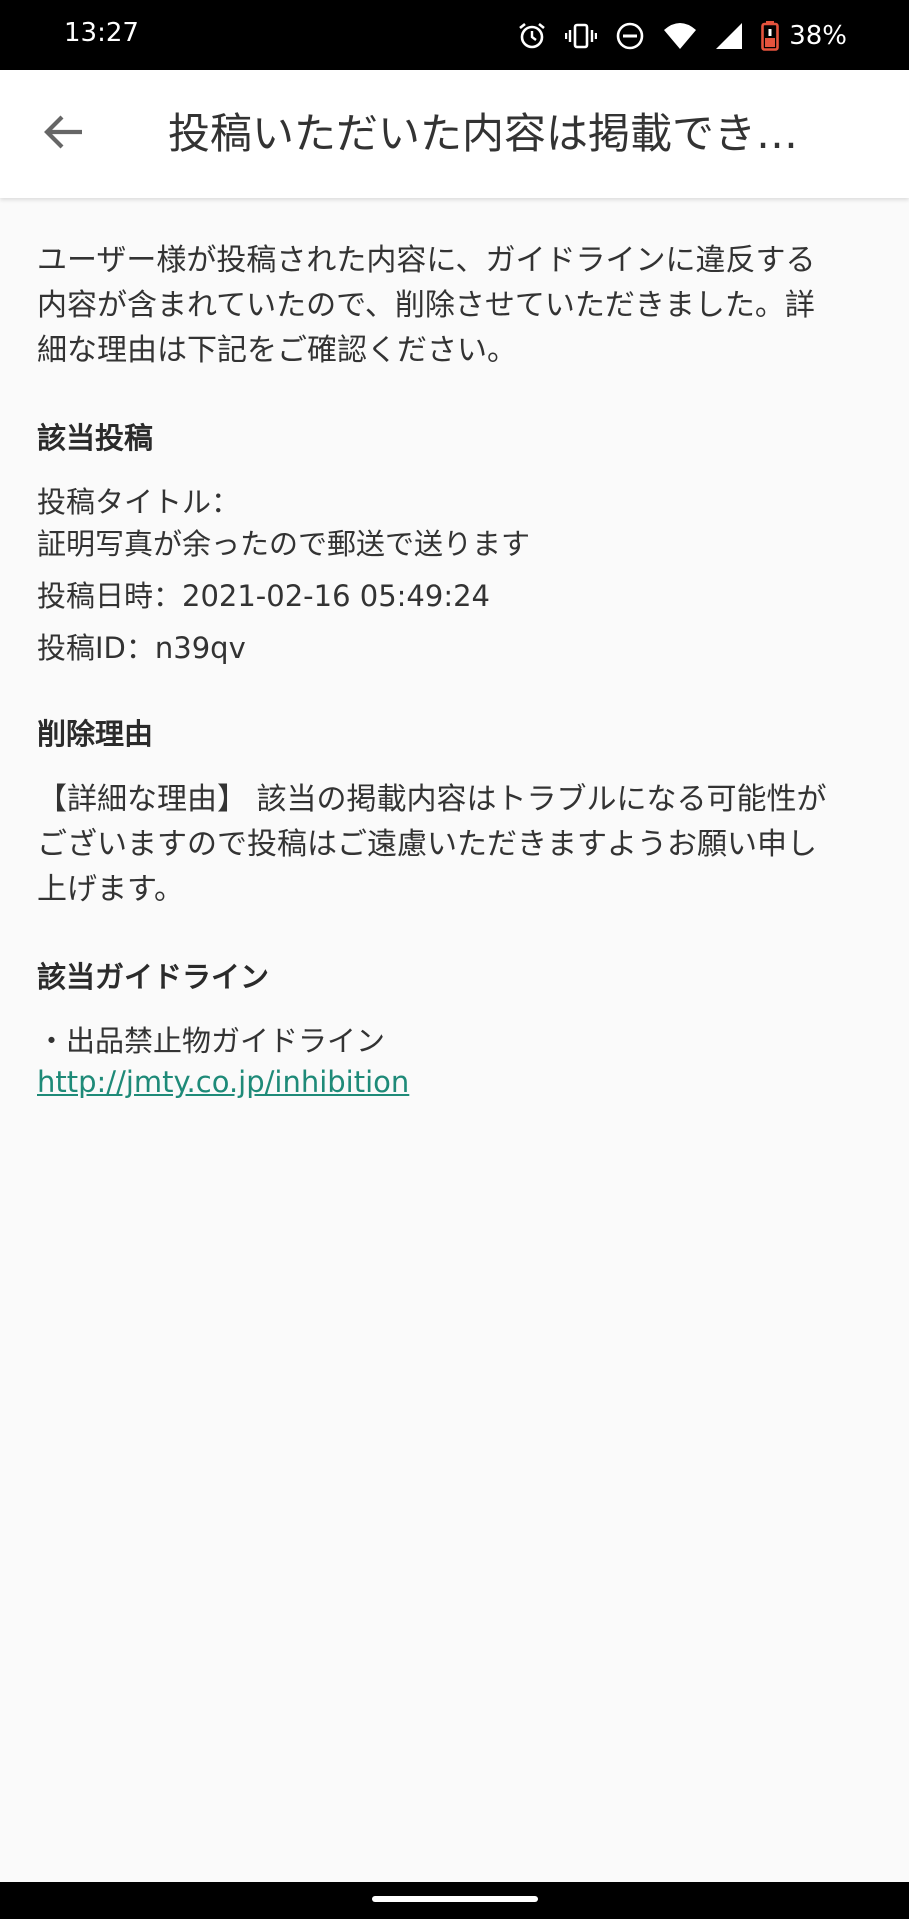 Image resolution: width=909 pixels, height=1919 pixels. Describe the element at coordinates (729, 36) in the screenshot. I see `signal-icon` at that location.